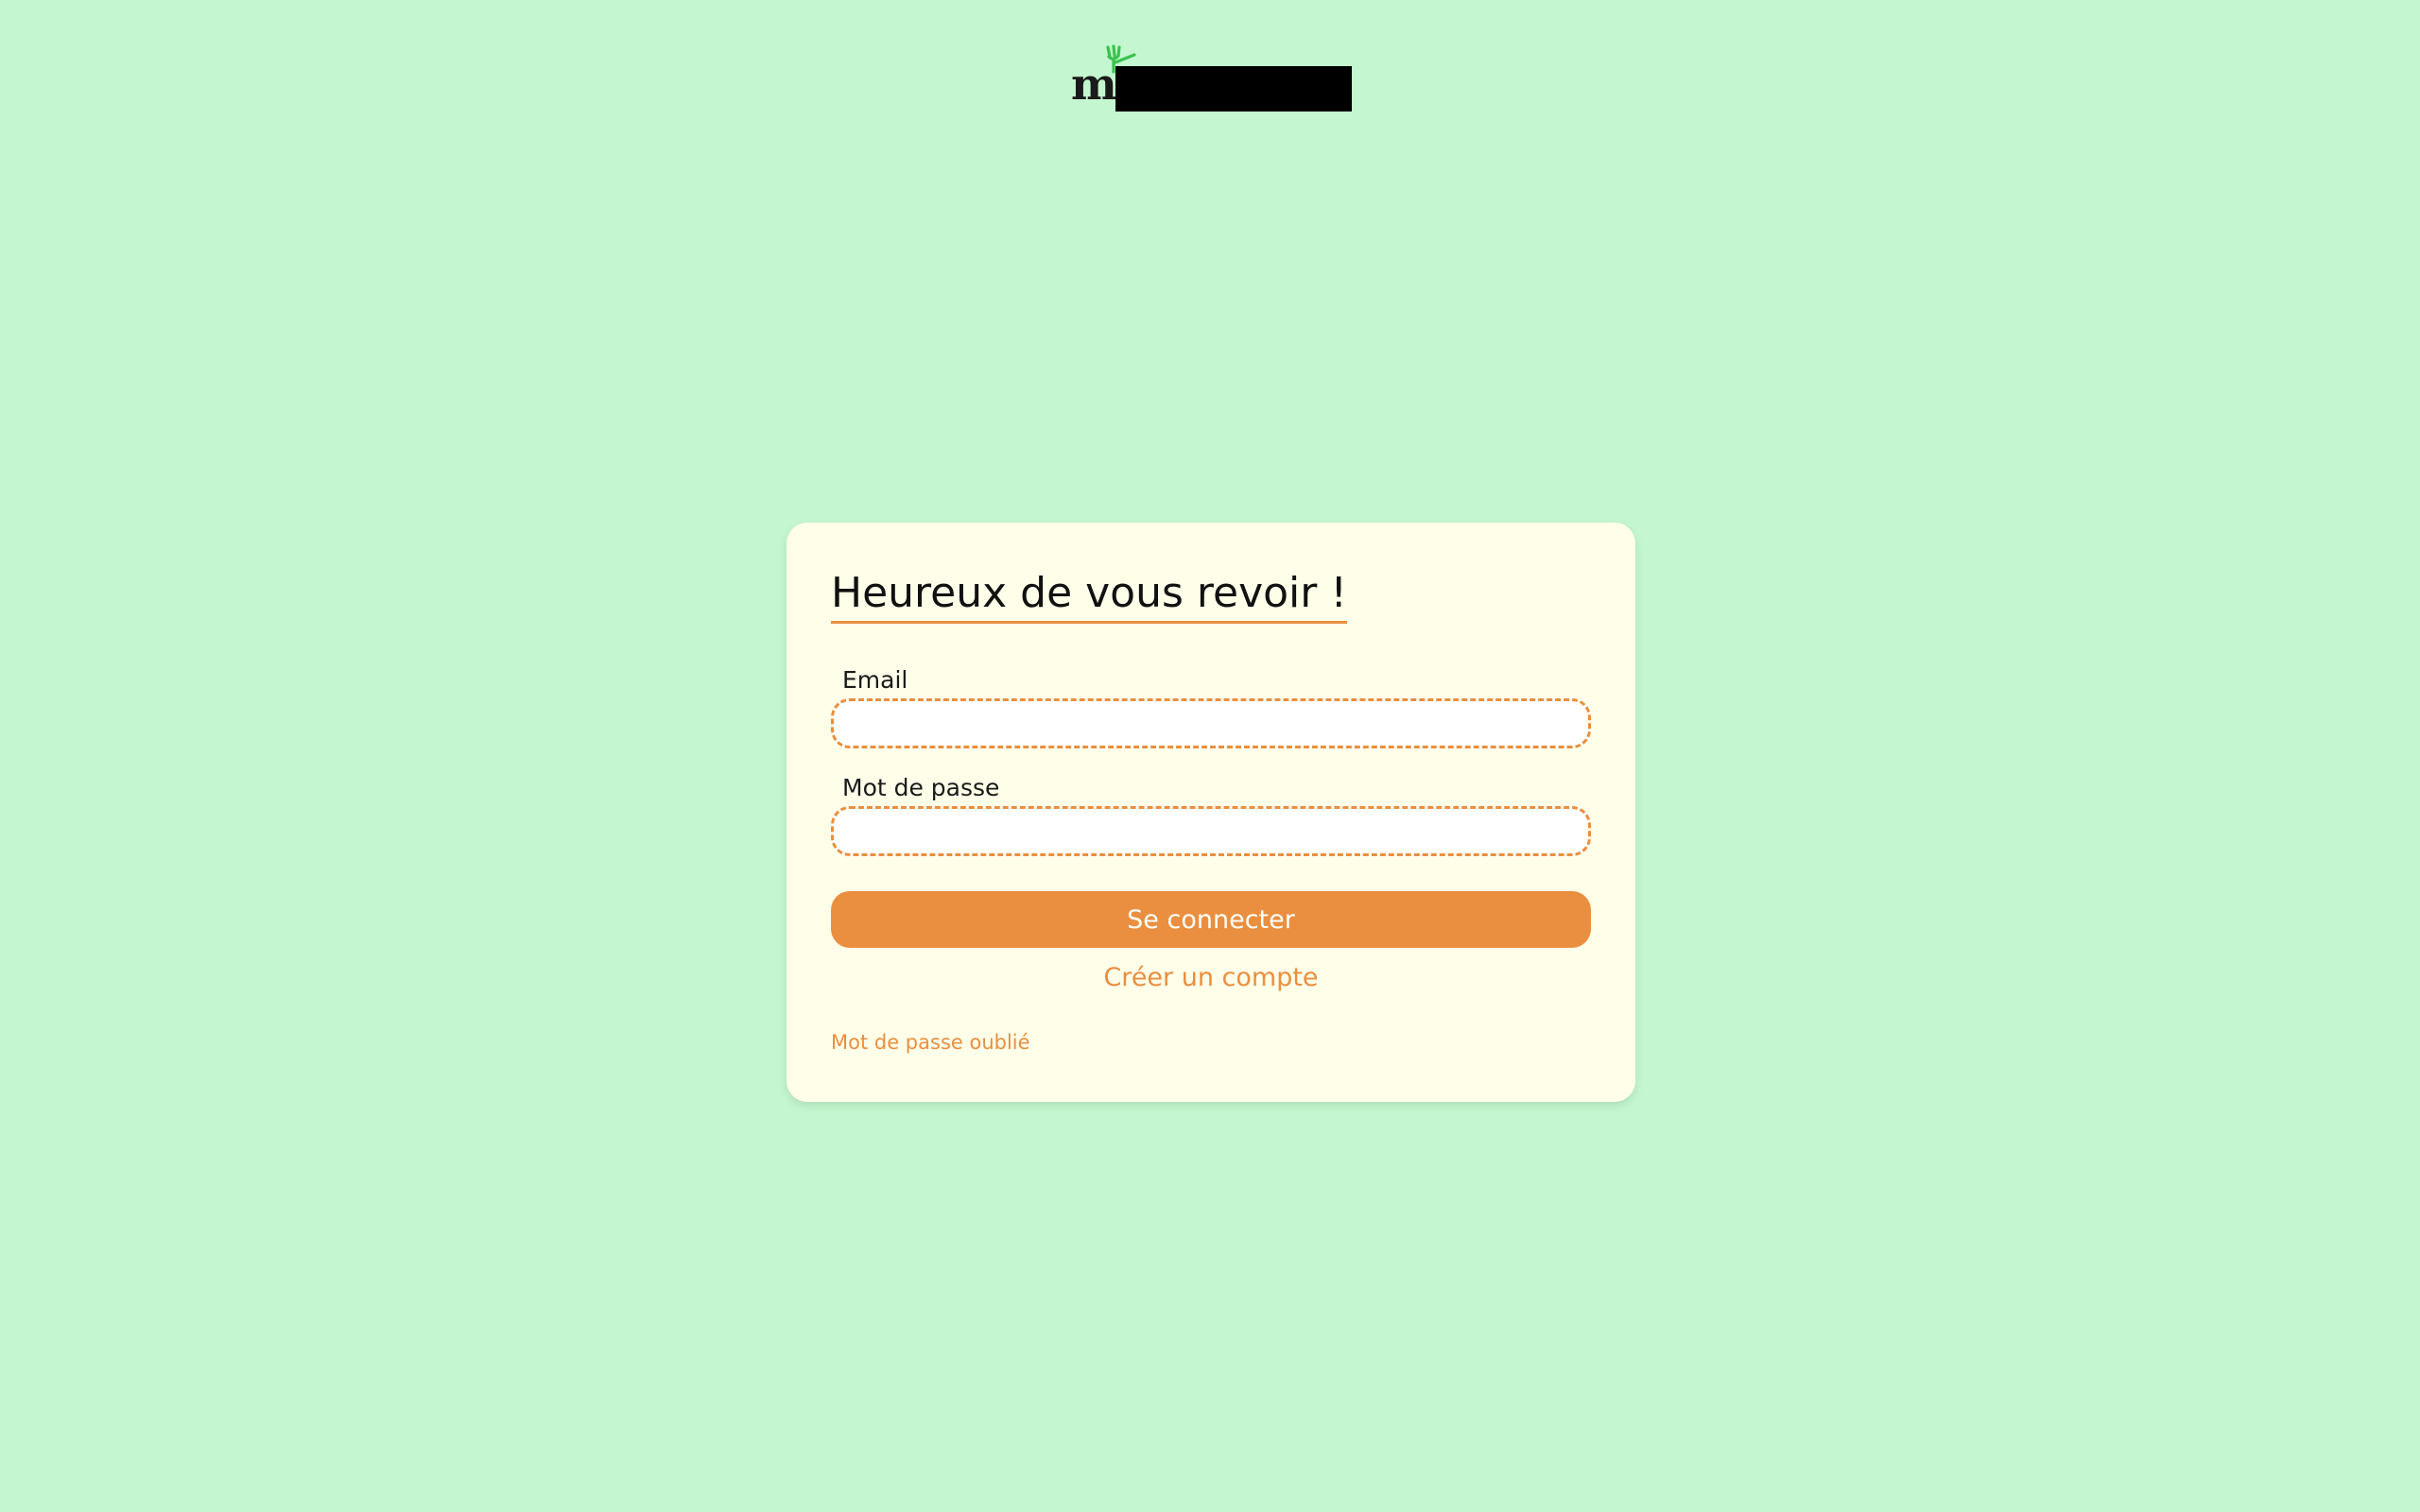 The width and height of the screenshot is (2420, 1512). I want to click on email-field, so click(1211, 723).